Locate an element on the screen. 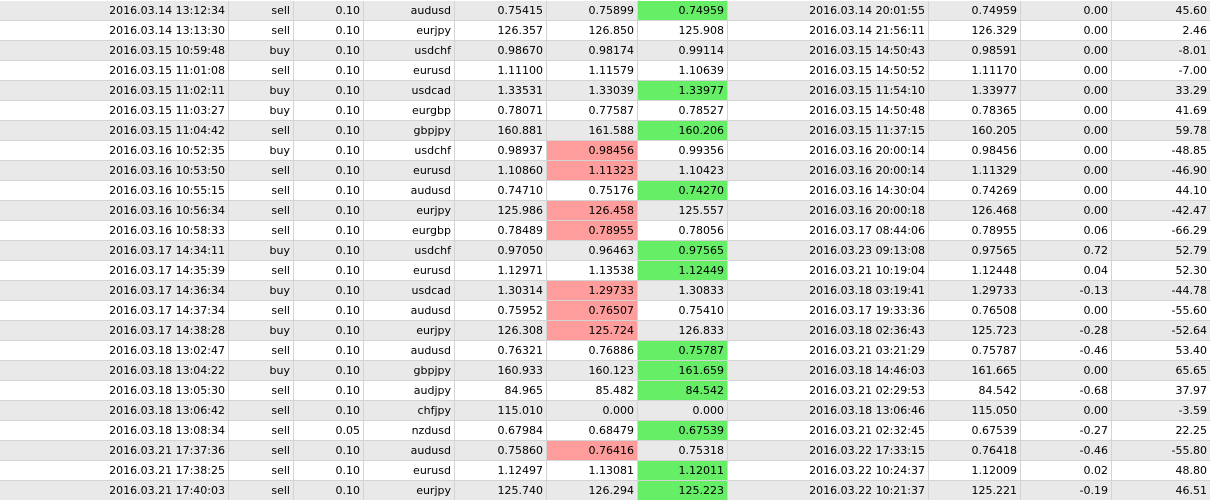 The image size is (1210, 500). open-price-cell: 84.965 is located at coordinates (501, 390).